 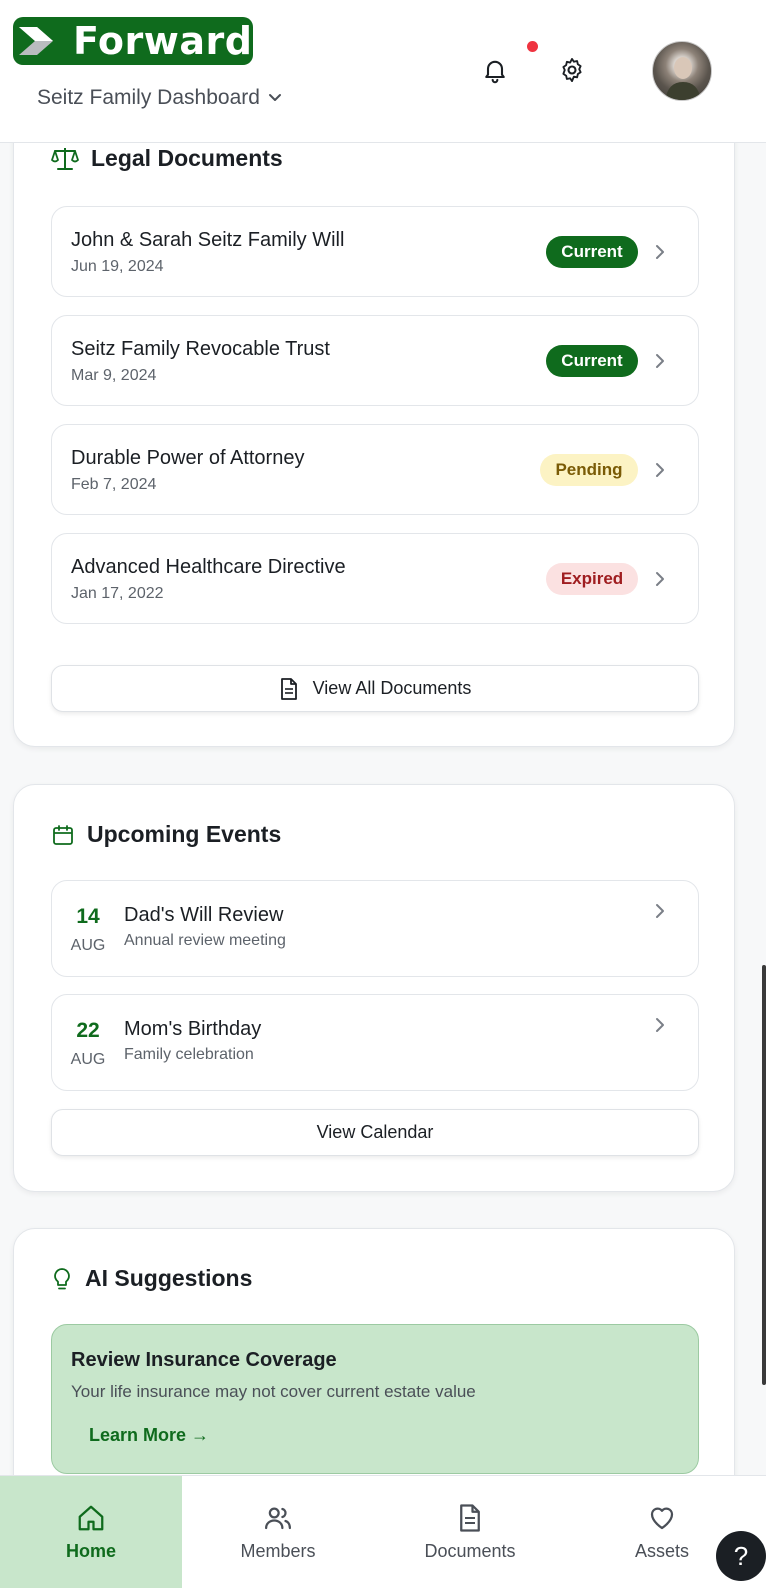 What do you see at coordinates (91, 1518) in the screenshot?
I see `home-icon` at bounding box center [91, 1518].